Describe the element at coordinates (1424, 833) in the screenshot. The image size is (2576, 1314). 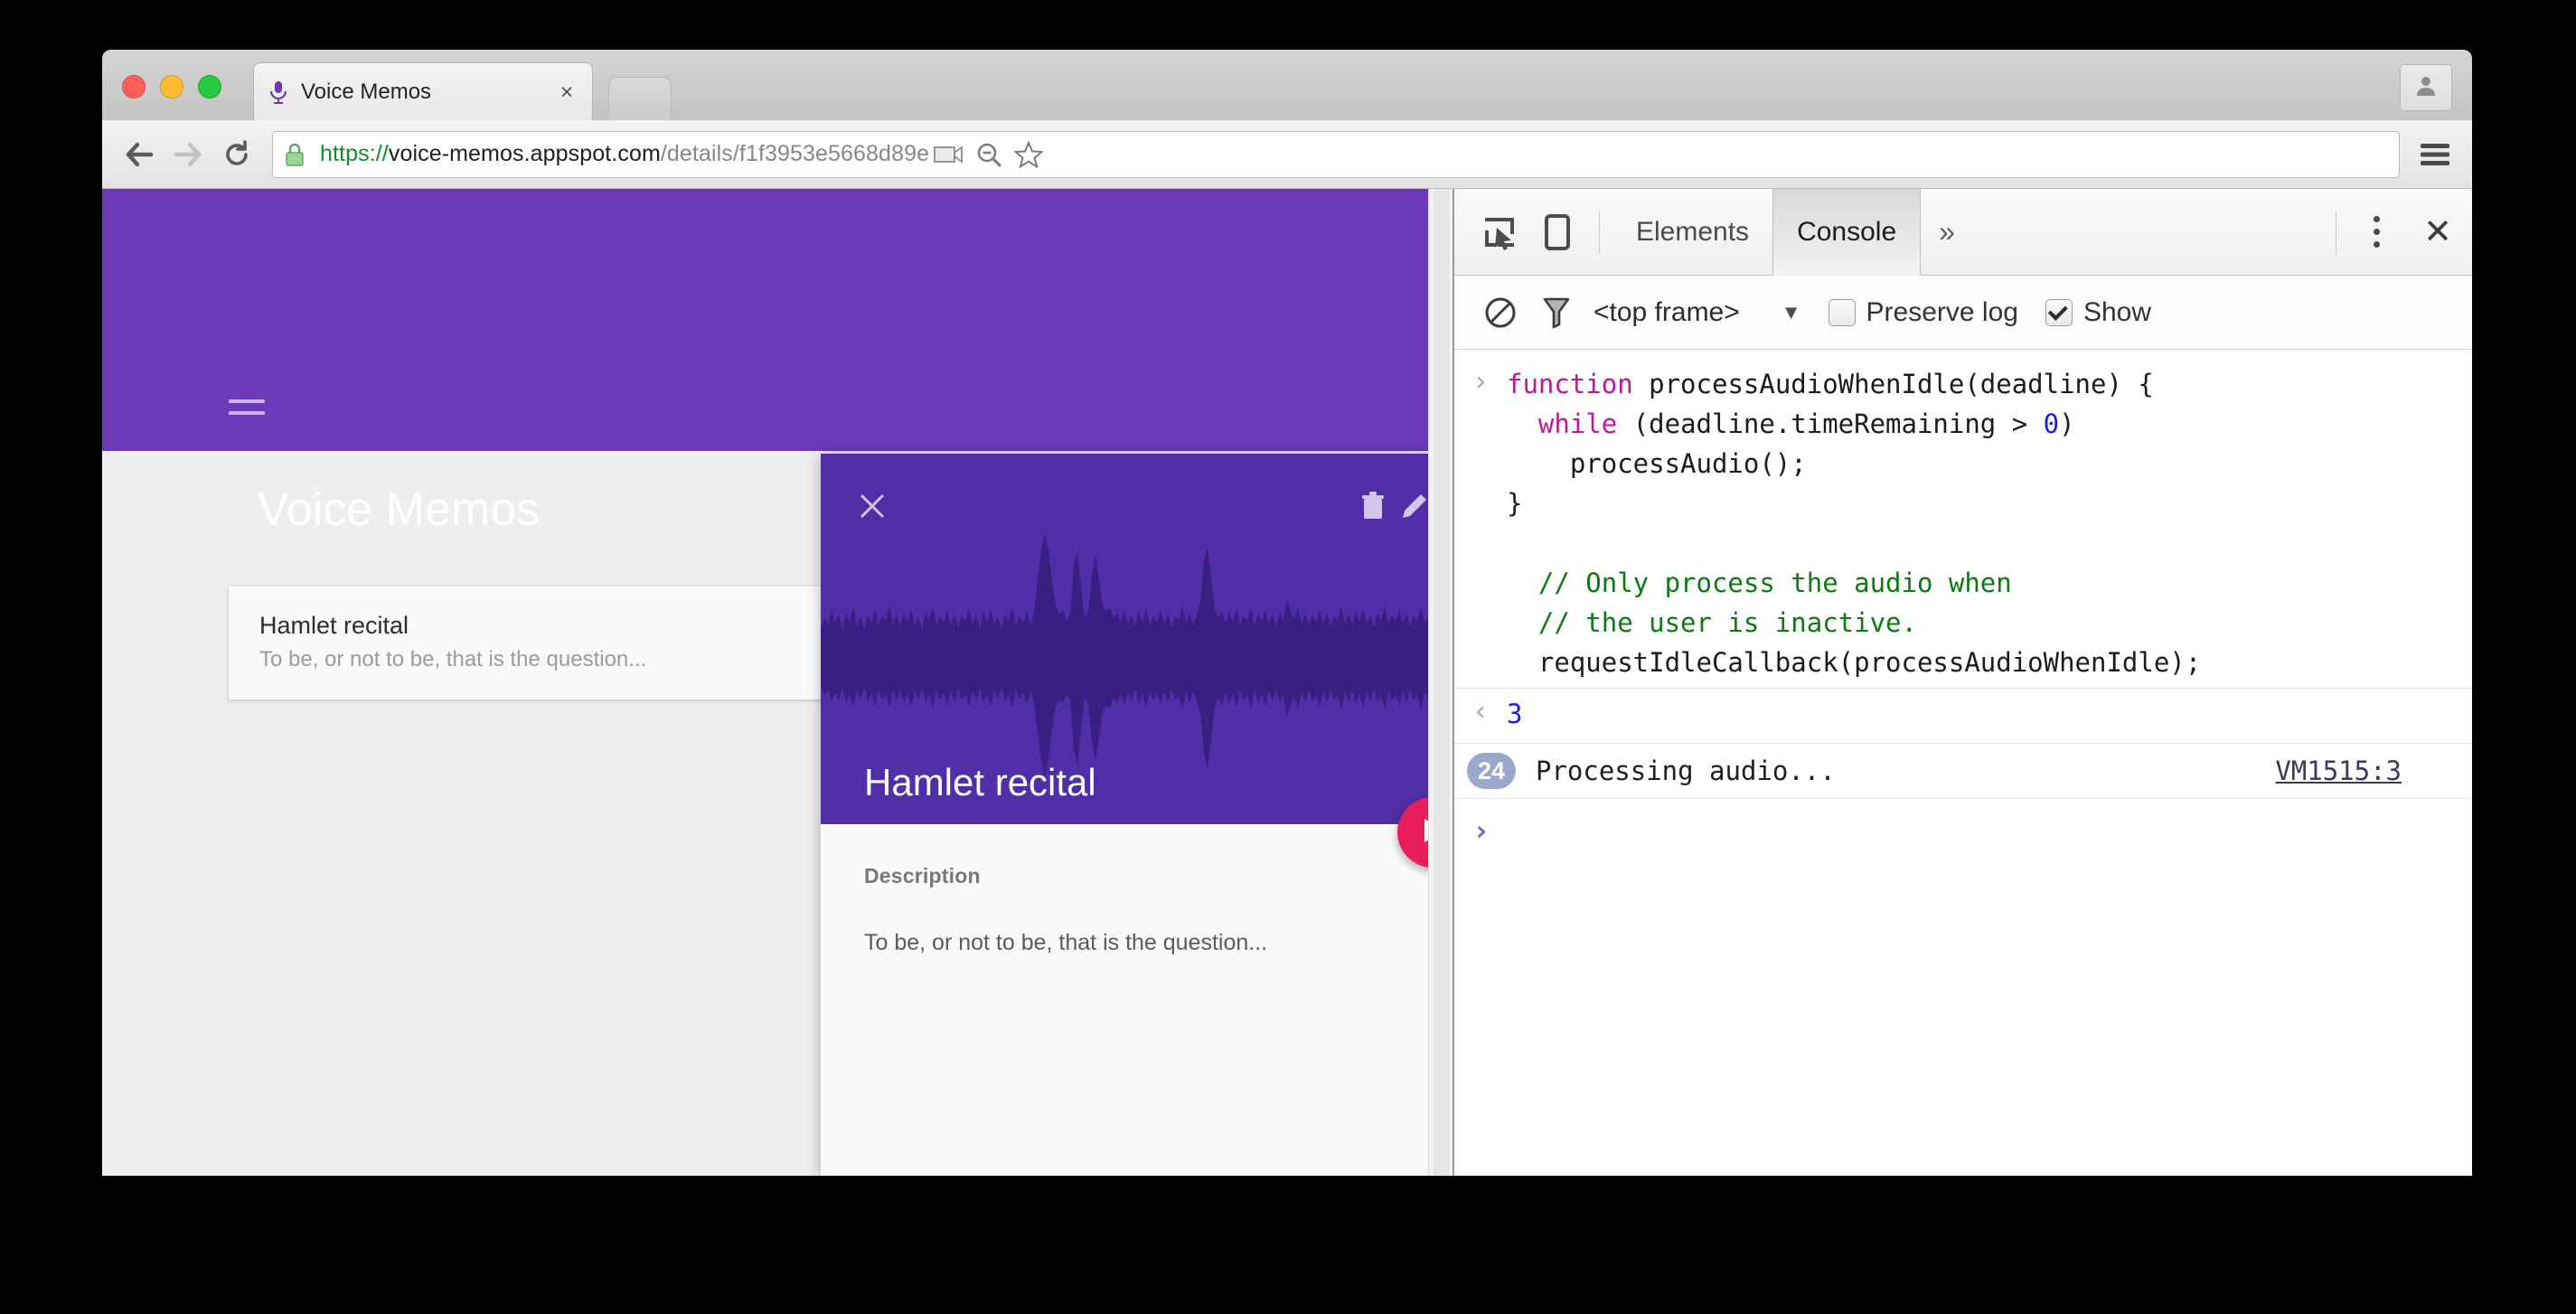
I see `play-icon` at that location.